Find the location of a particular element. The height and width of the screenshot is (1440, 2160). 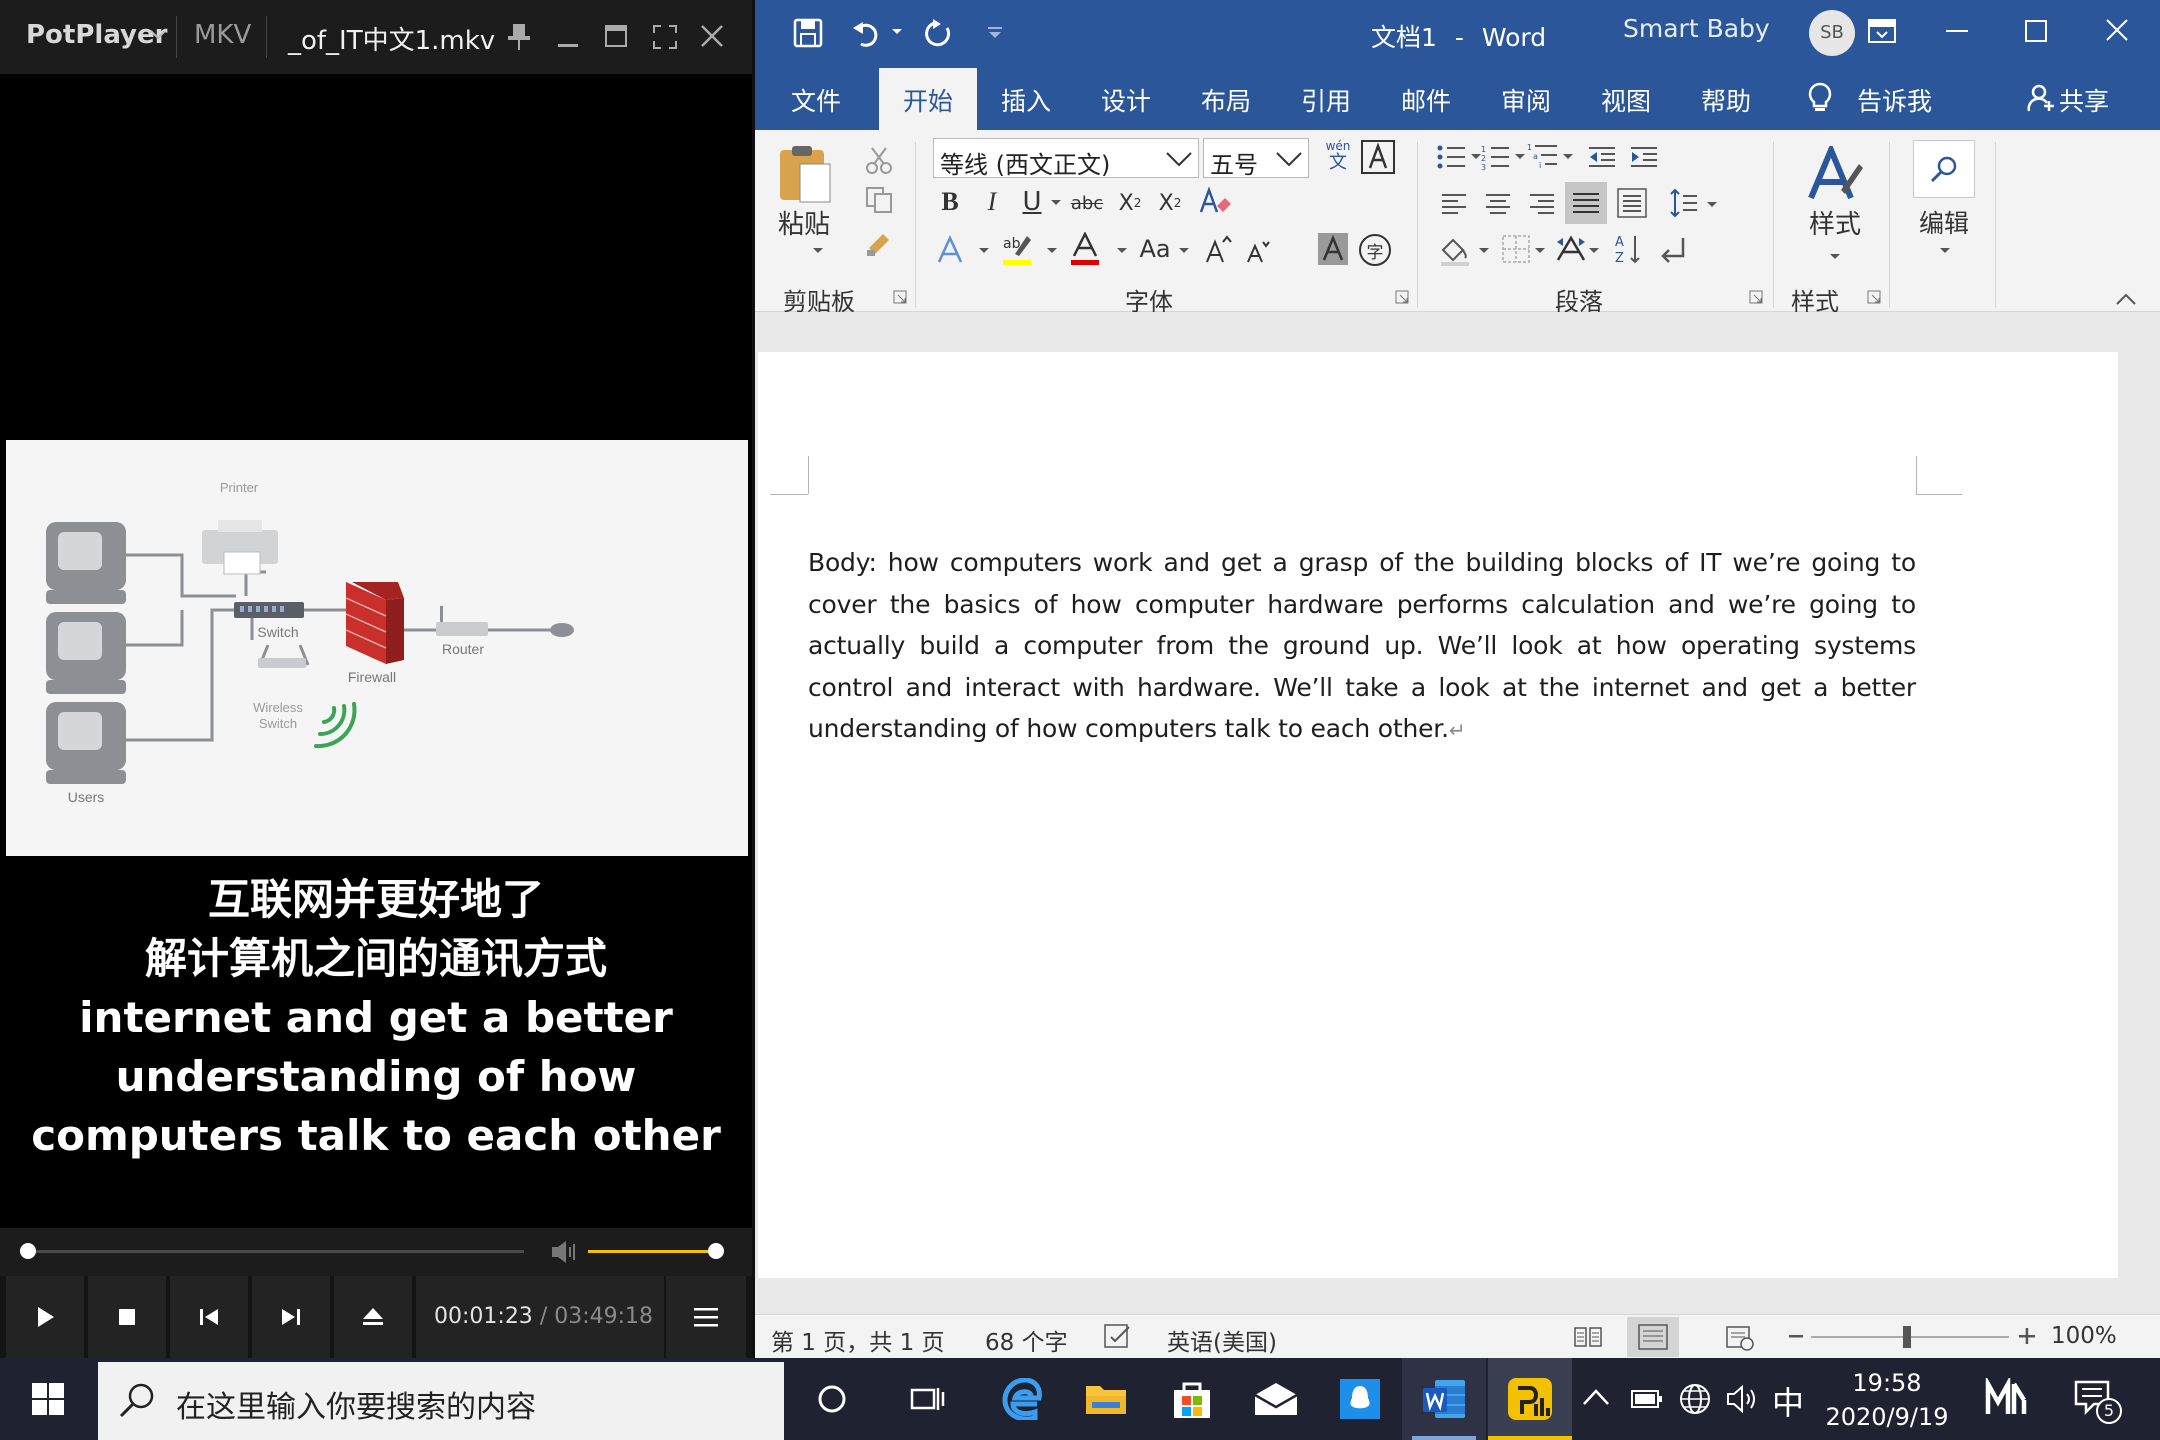

share-person-icon is located at coordinates (2041, 98).